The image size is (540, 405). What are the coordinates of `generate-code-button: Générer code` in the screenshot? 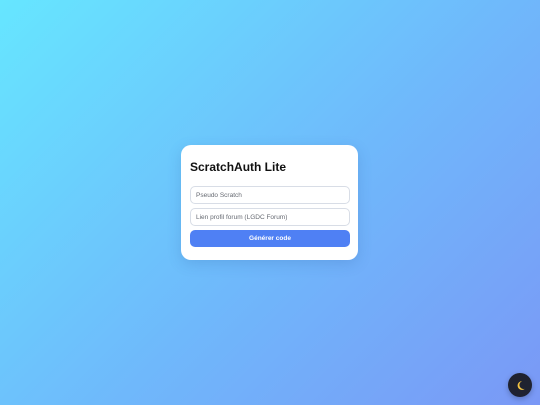 It's located at (270, 238).